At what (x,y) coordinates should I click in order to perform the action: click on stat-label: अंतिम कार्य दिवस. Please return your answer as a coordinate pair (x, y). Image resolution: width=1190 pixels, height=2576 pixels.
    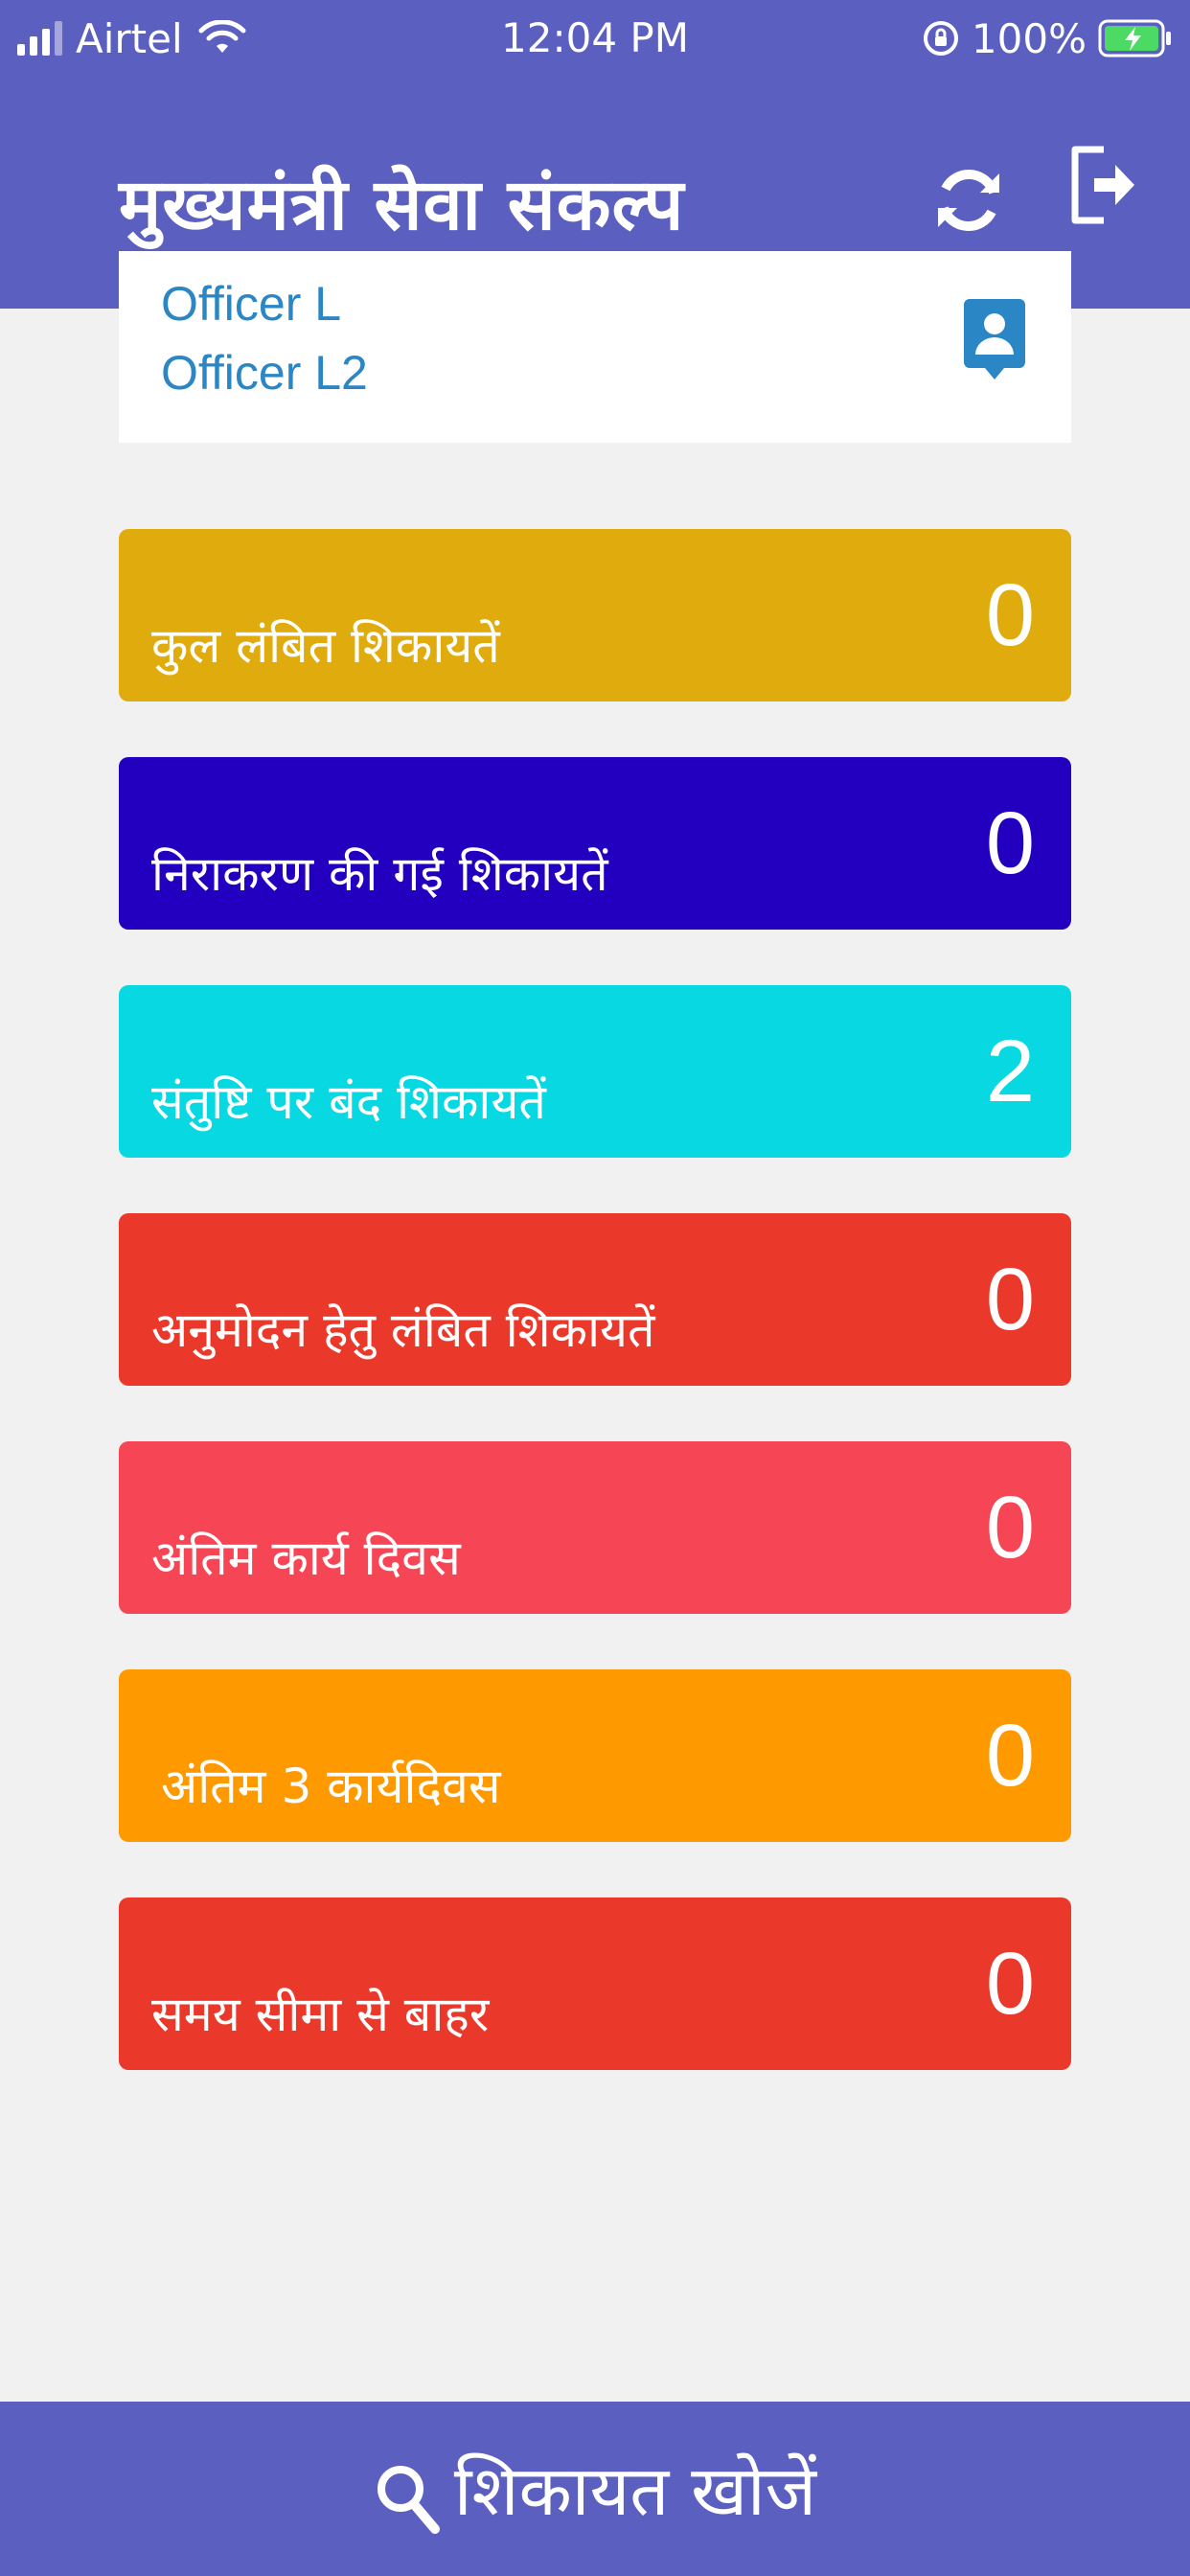
    Looking at the image, I should click on (306, 1558).